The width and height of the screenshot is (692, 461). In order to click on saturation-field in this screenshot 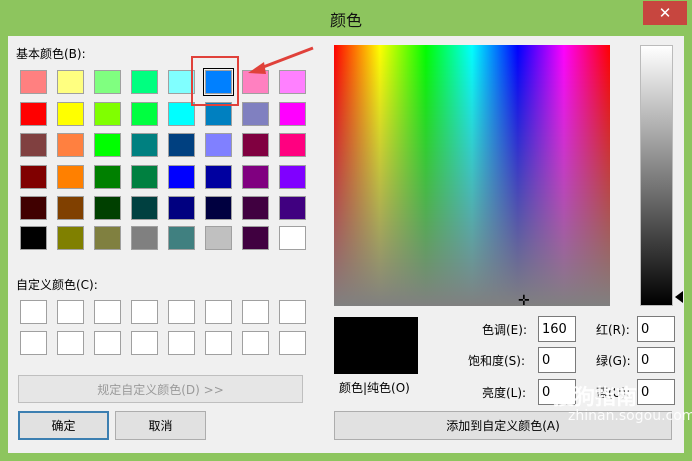, I will do `click(557, 360)`.